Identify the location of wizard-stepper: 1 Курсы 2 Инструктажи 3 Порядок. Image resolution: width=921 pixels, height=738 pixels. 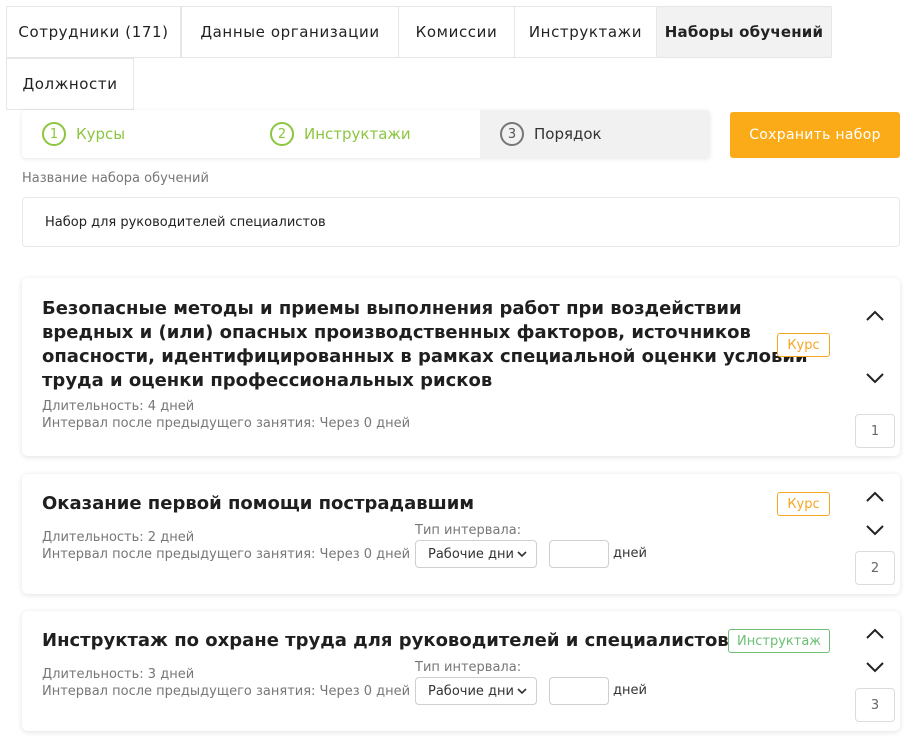
(366, 134).